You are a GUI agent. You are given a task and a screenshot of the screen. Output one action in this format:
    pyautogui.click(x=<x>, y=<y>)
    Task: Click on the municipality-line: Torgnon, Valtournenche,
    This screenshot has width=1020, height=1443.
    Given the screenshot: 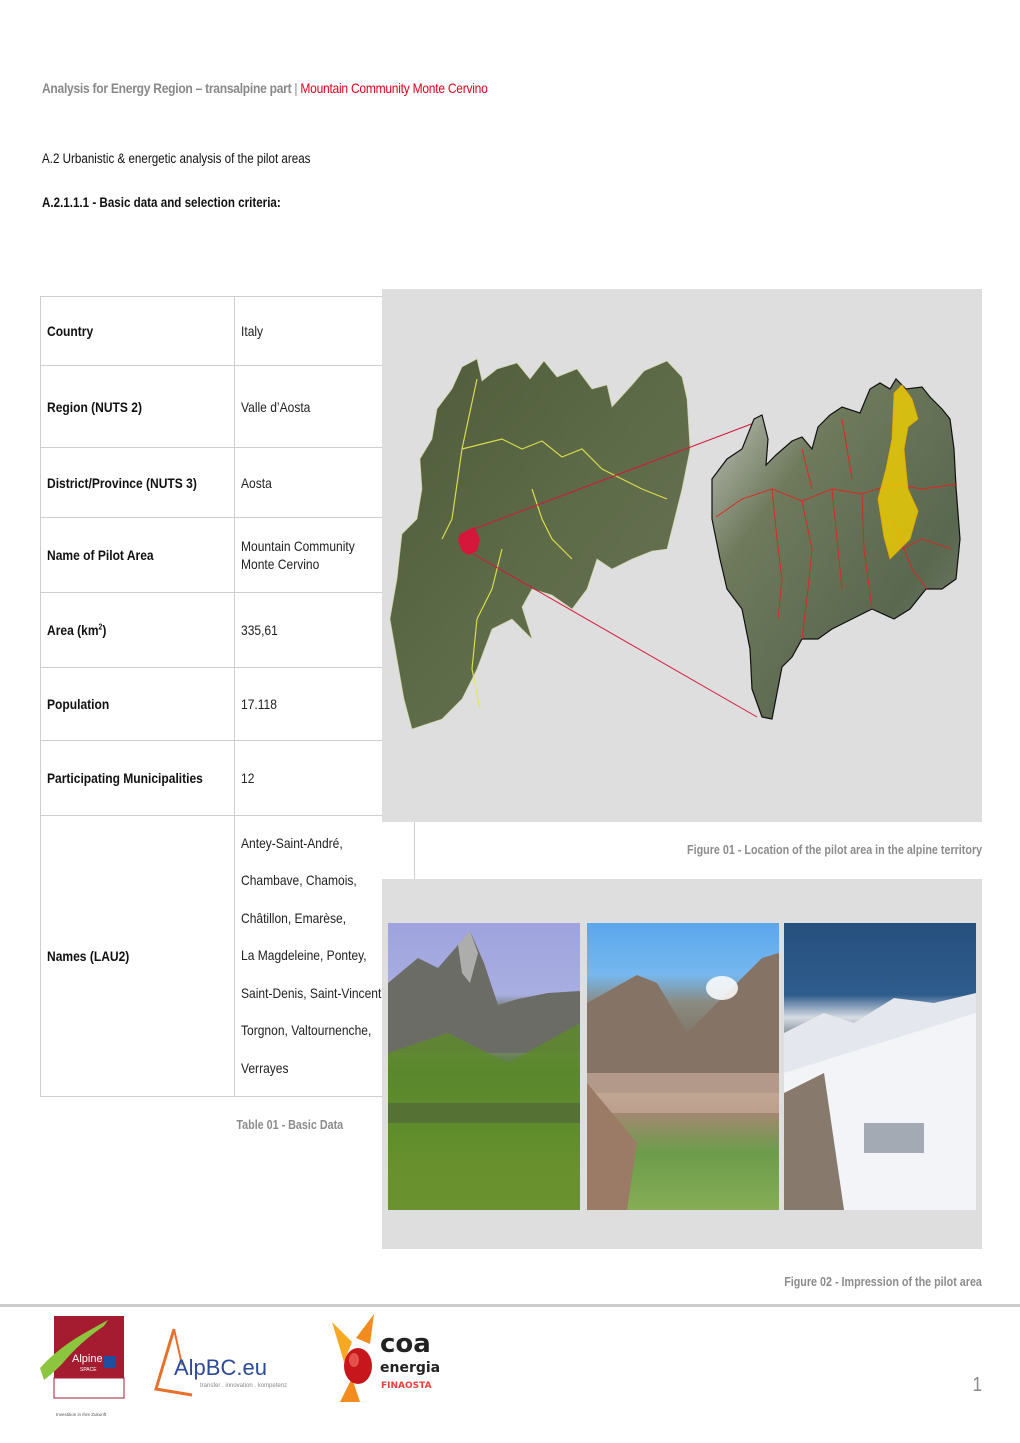 What is the action you would take?
    pyautogui.click(x=306, y=1030)
    